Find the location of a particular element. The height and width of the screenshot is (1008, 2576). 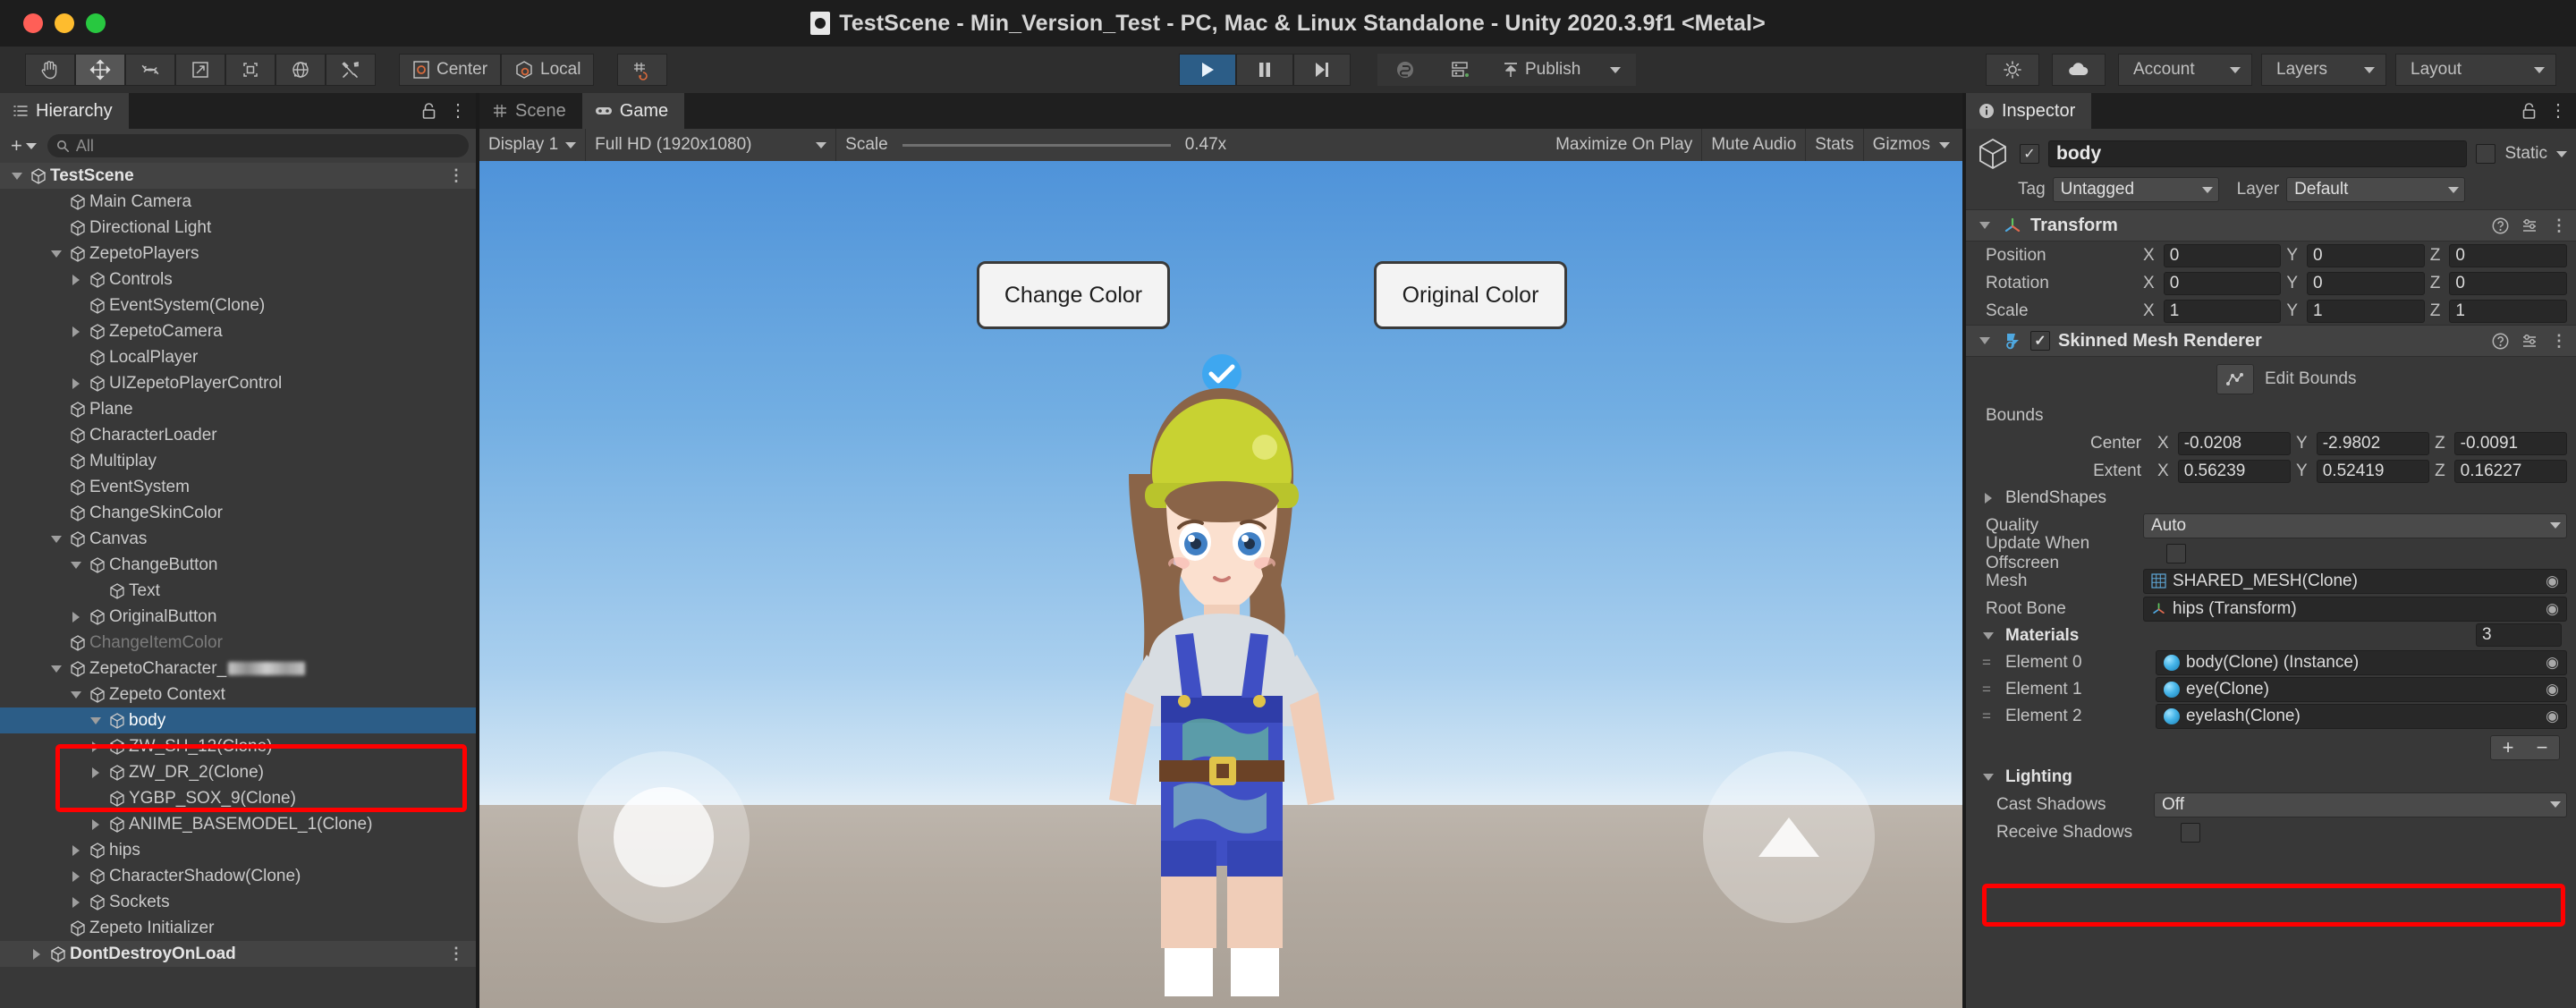

mute-audio-toggle: Mute Audio is located at coordinates (1754, 145).